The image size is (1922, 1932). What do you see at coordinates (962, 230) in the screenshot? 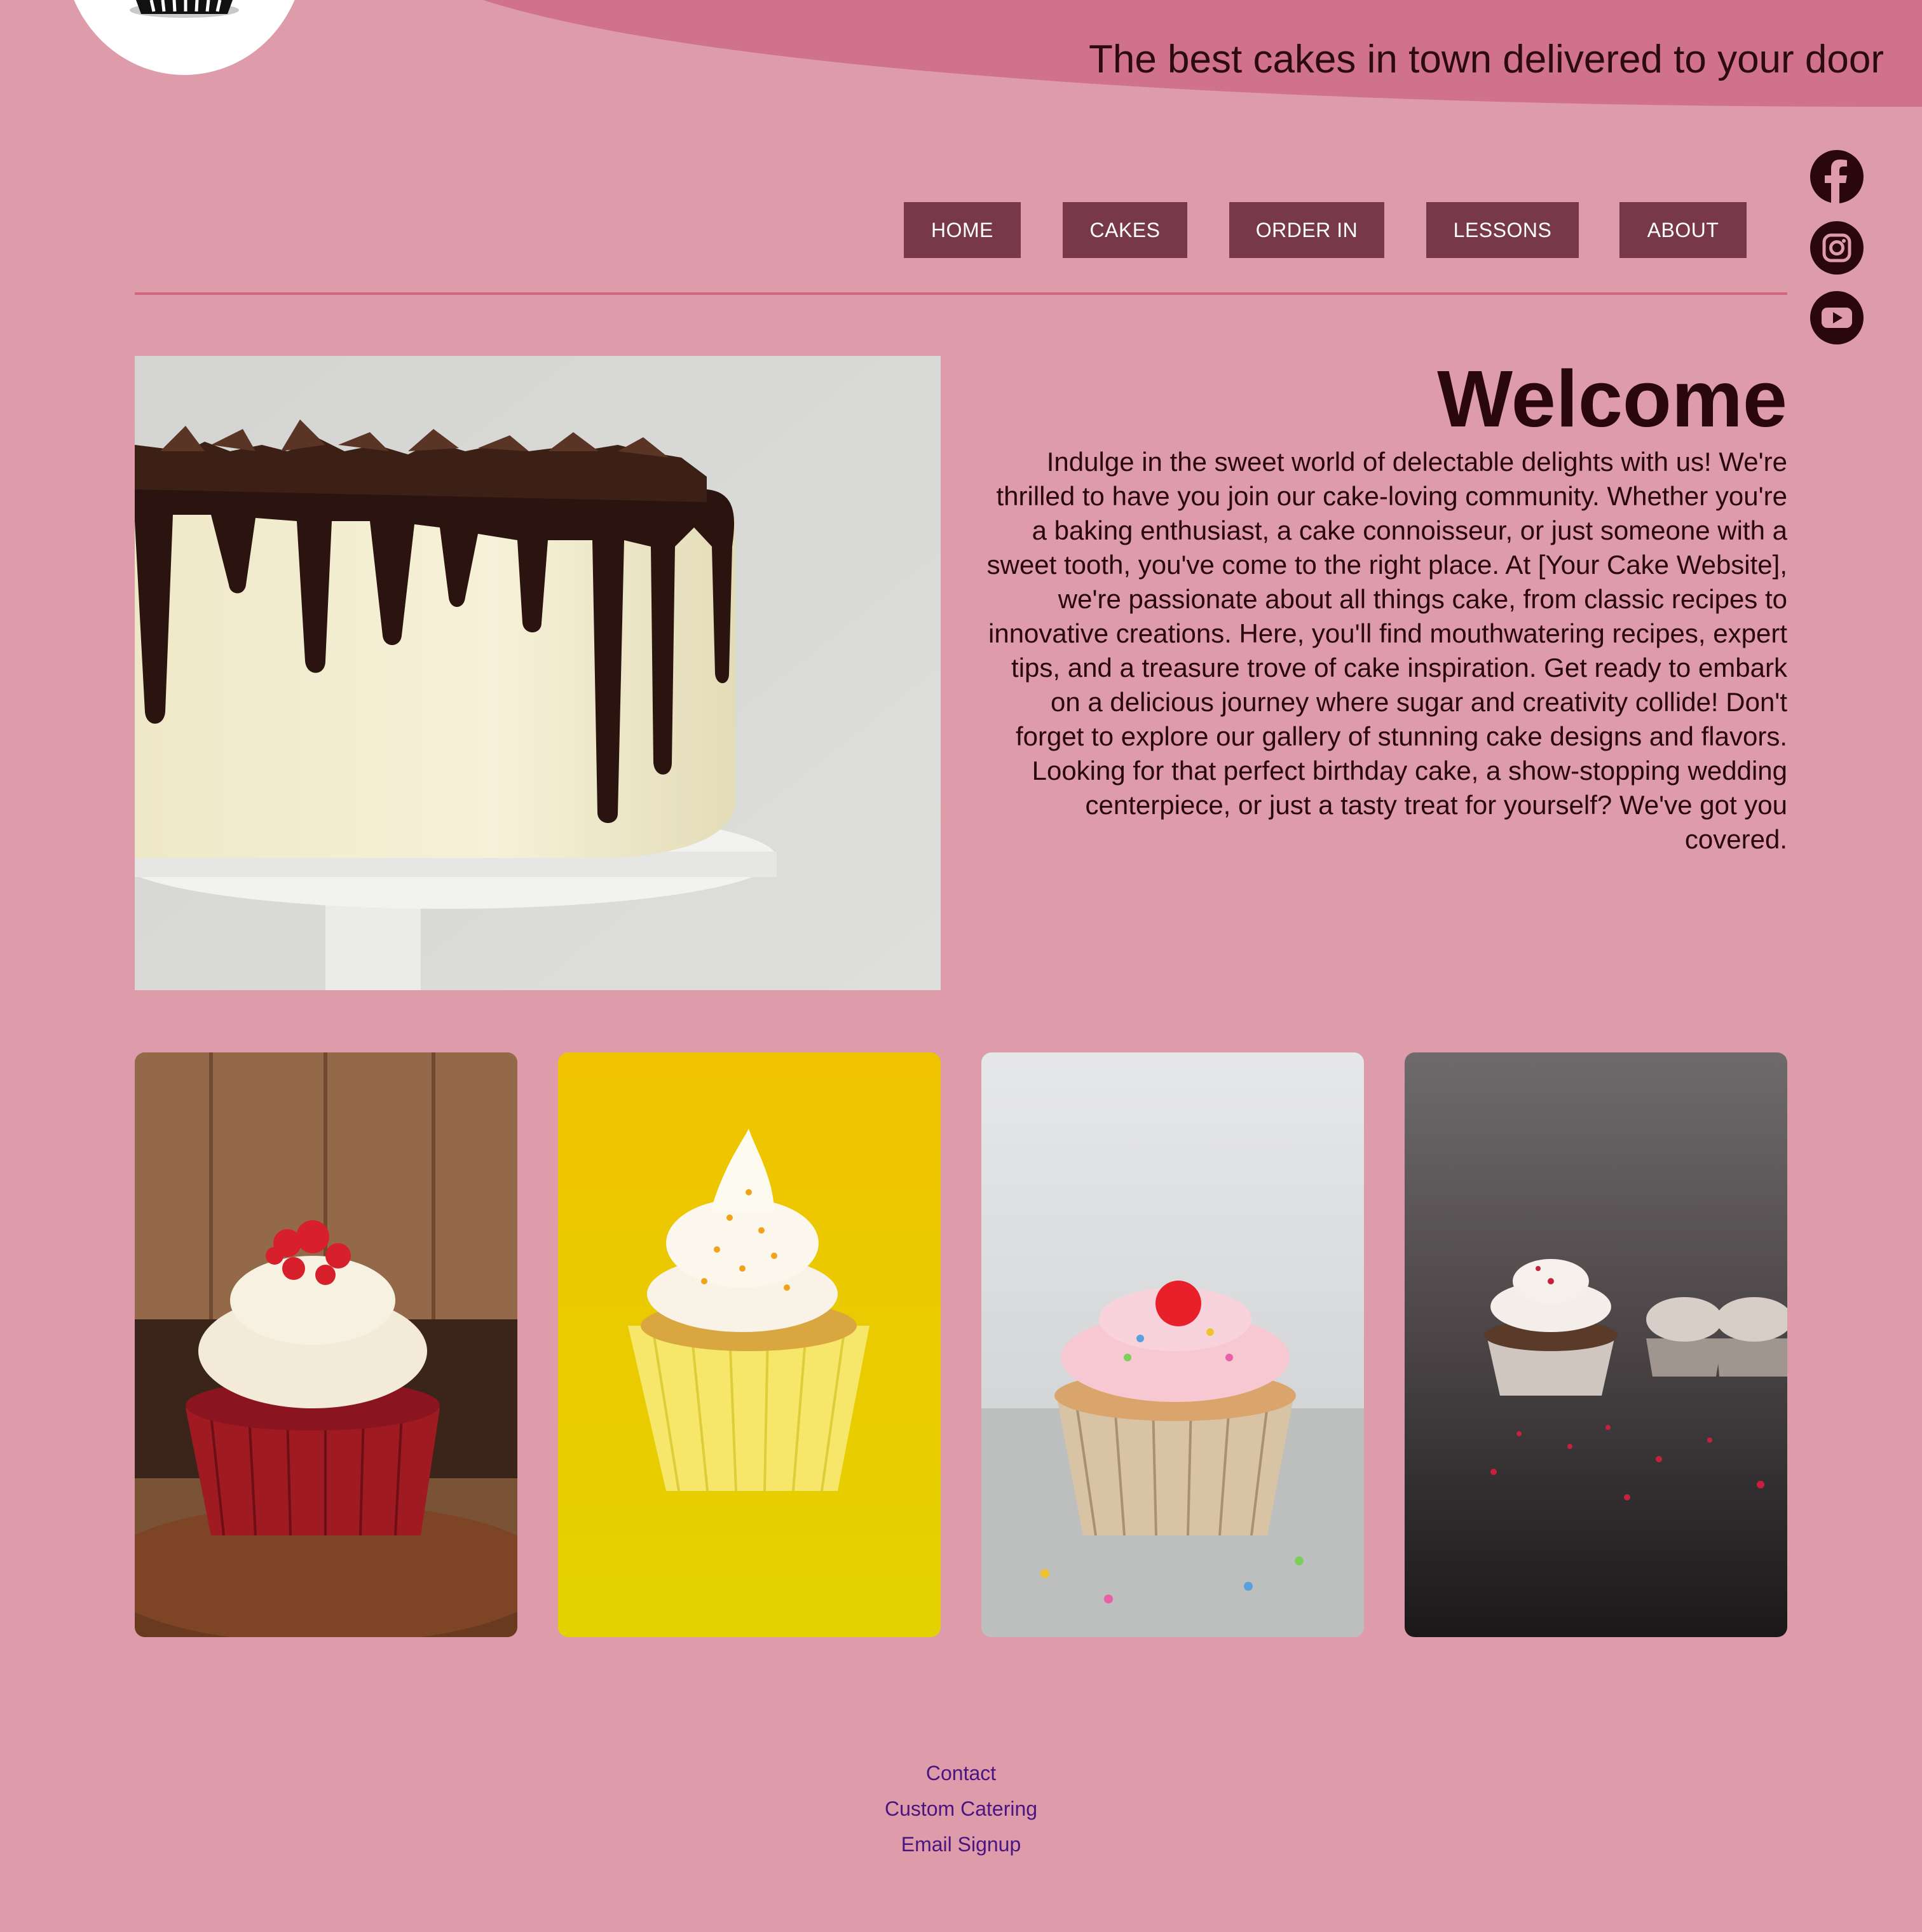
I see `nav-home-button: HOME` at bounding box center [962, 230].